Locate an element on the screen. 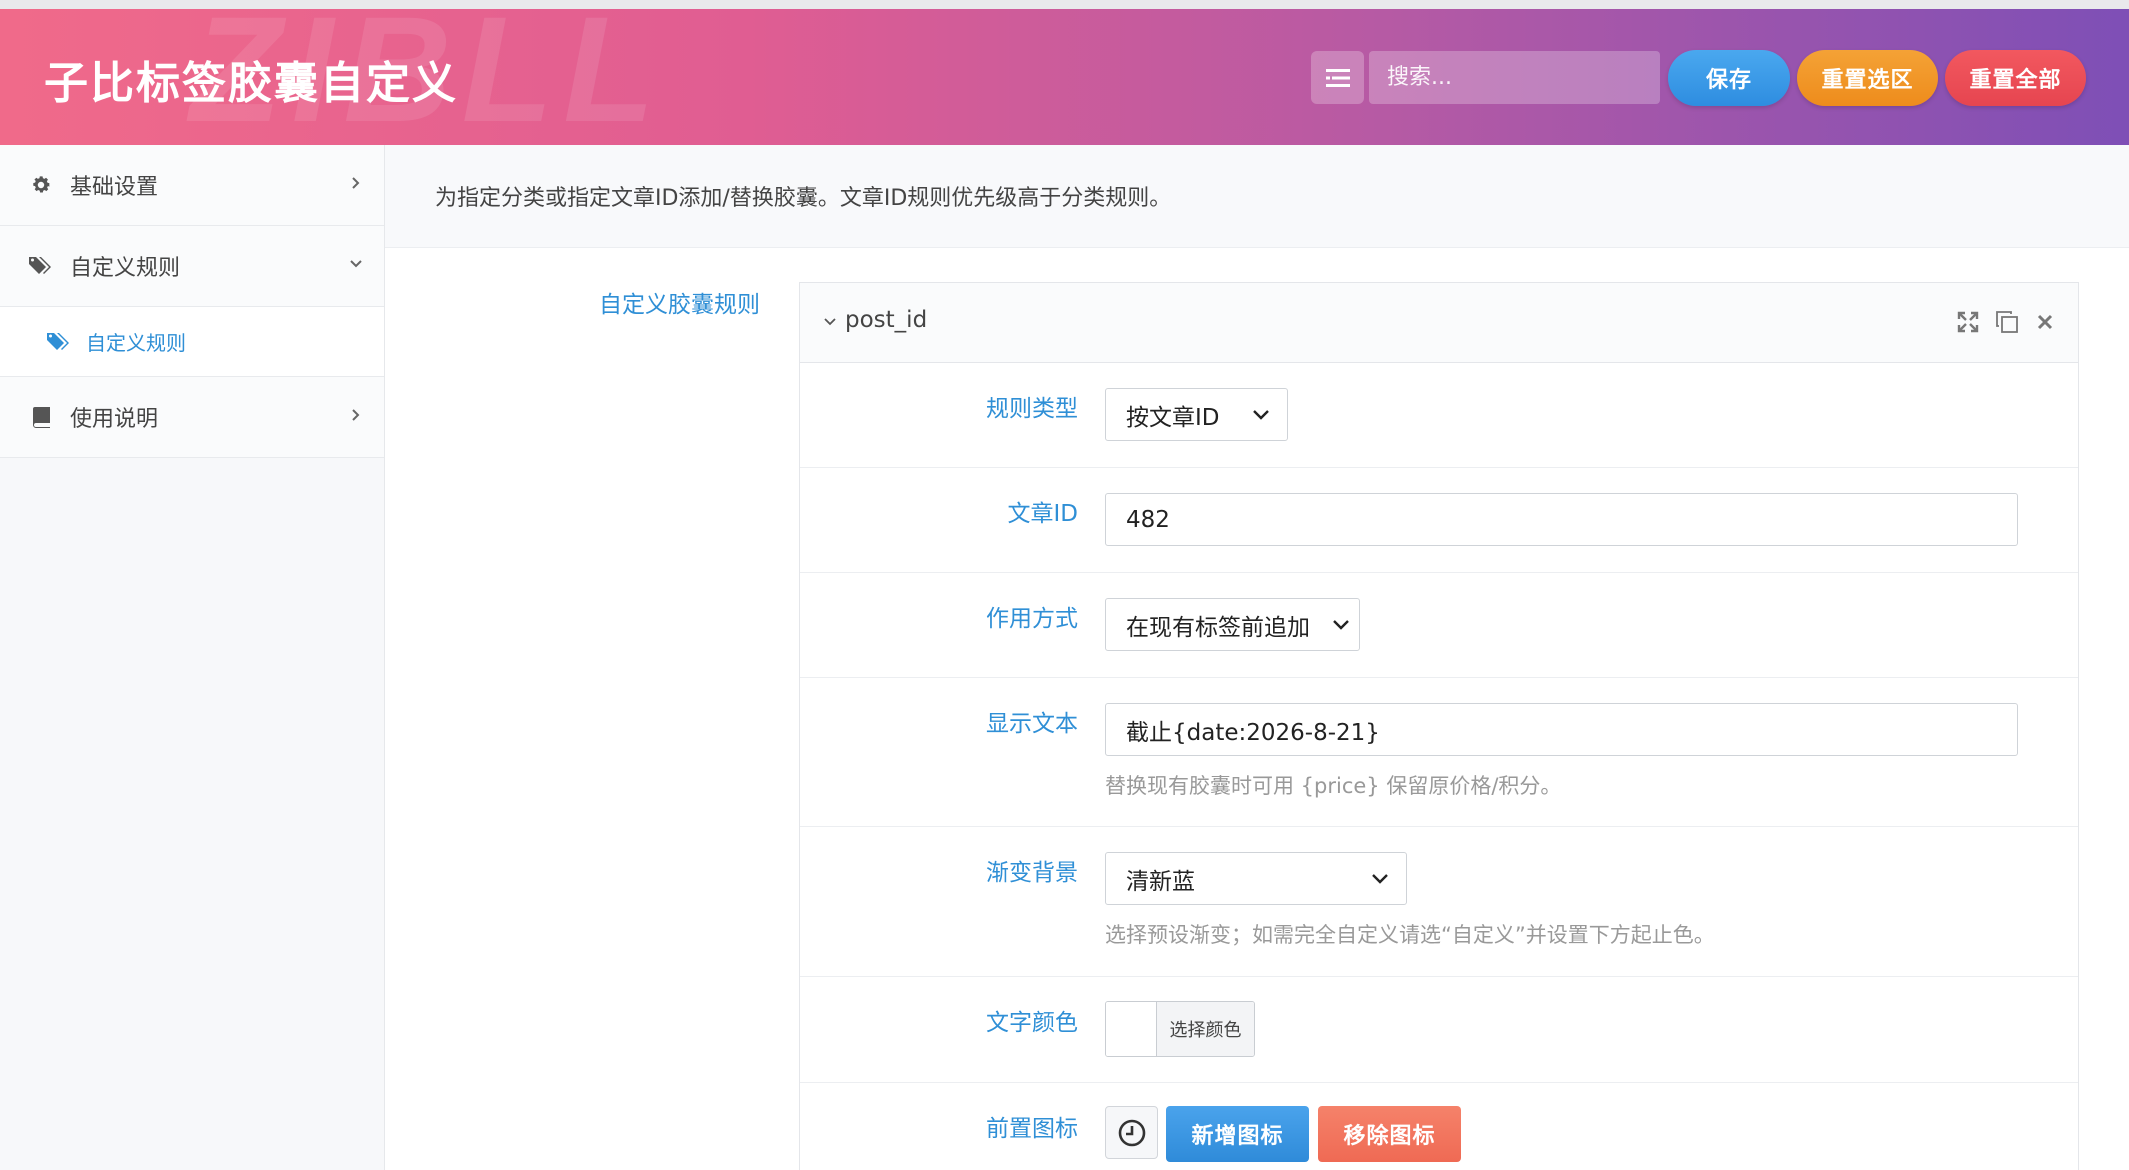  gradient-control: 清新蓝 选择预设渐变；如需完全自定义请选“自定义”并设置下方起止色。 is located at coordinates (1410, 900).